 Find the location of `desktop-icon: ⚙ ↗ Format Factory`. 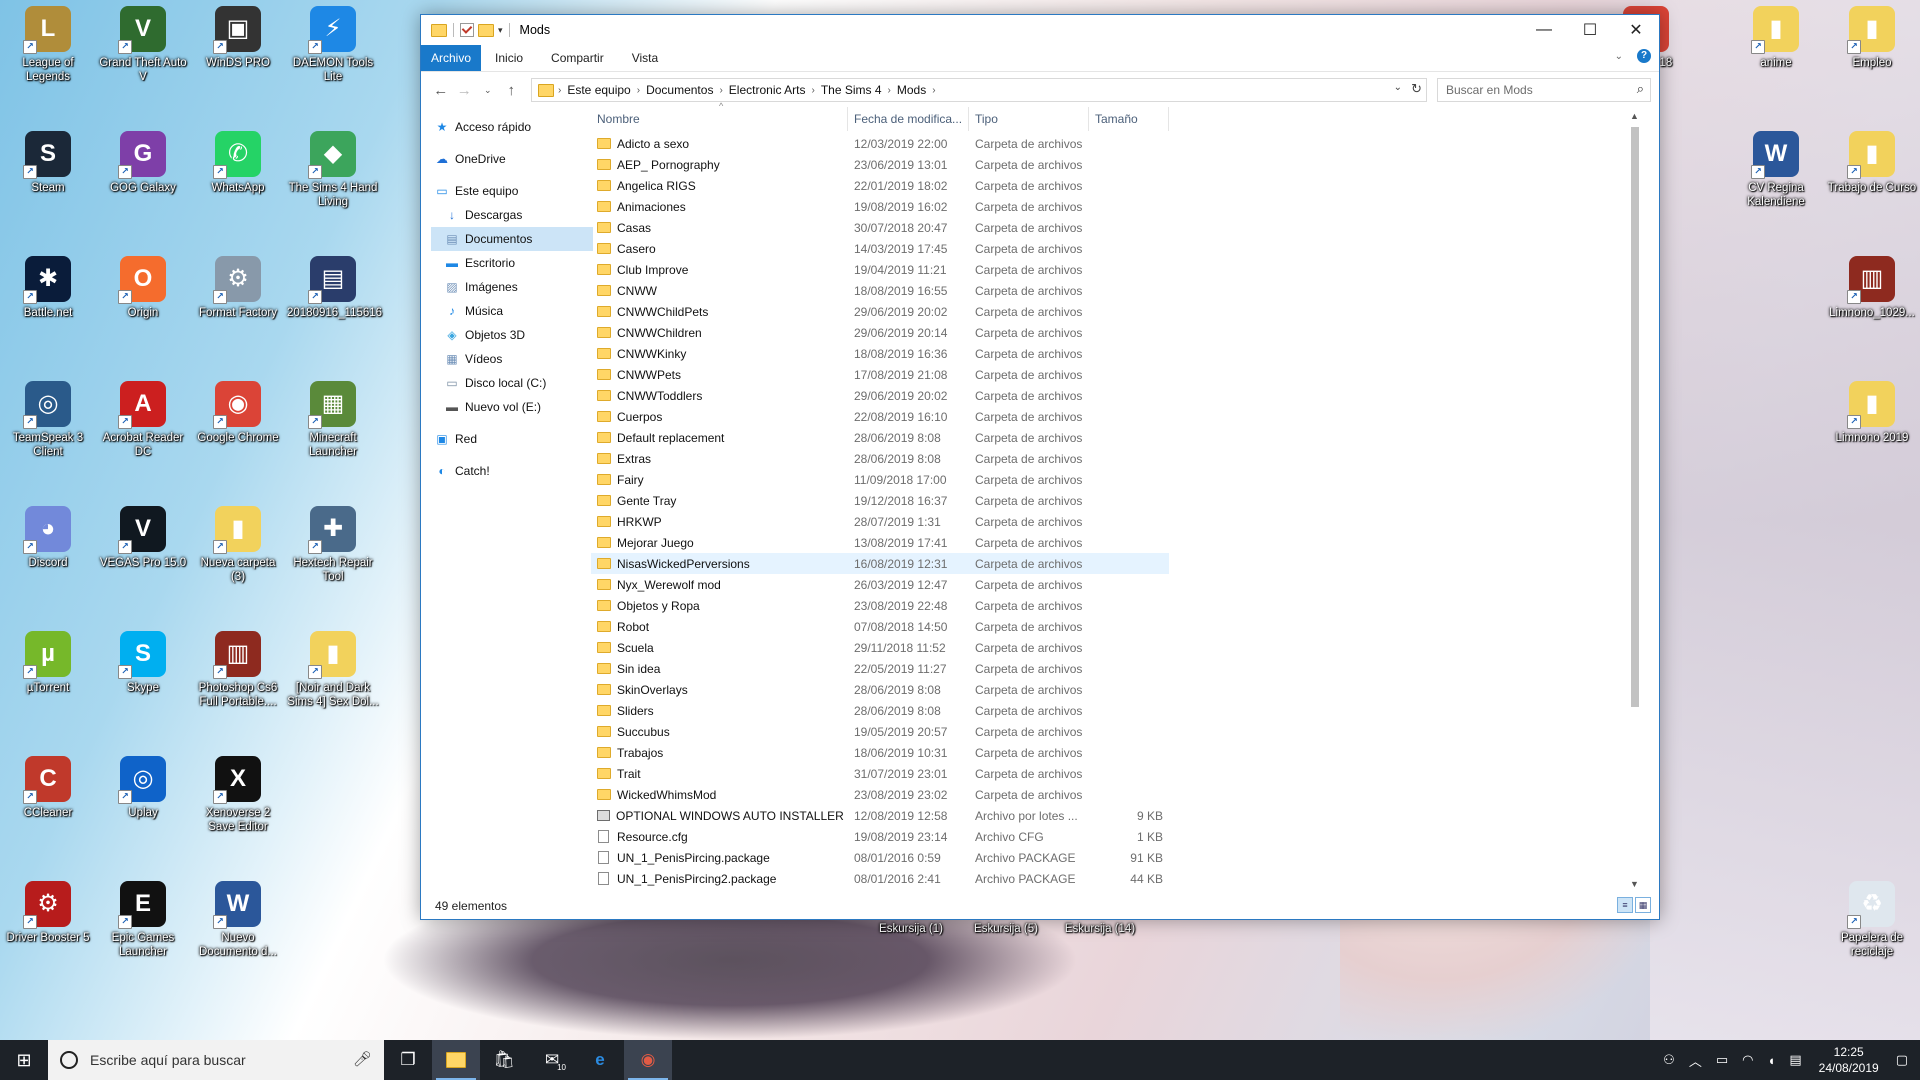

desktop-icon: ⚙ ↗ Format Factory is located at coordinates (238, 288).